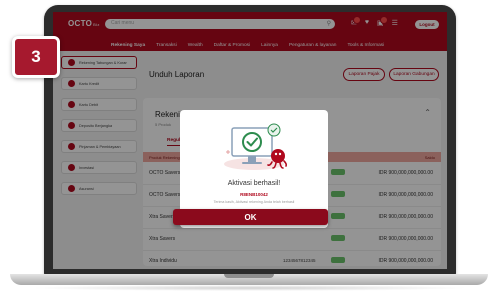  What do you see at coordinates (250, 288) in the screenshot?
I see `laptop-shadow` at bounding box center [250, 288].